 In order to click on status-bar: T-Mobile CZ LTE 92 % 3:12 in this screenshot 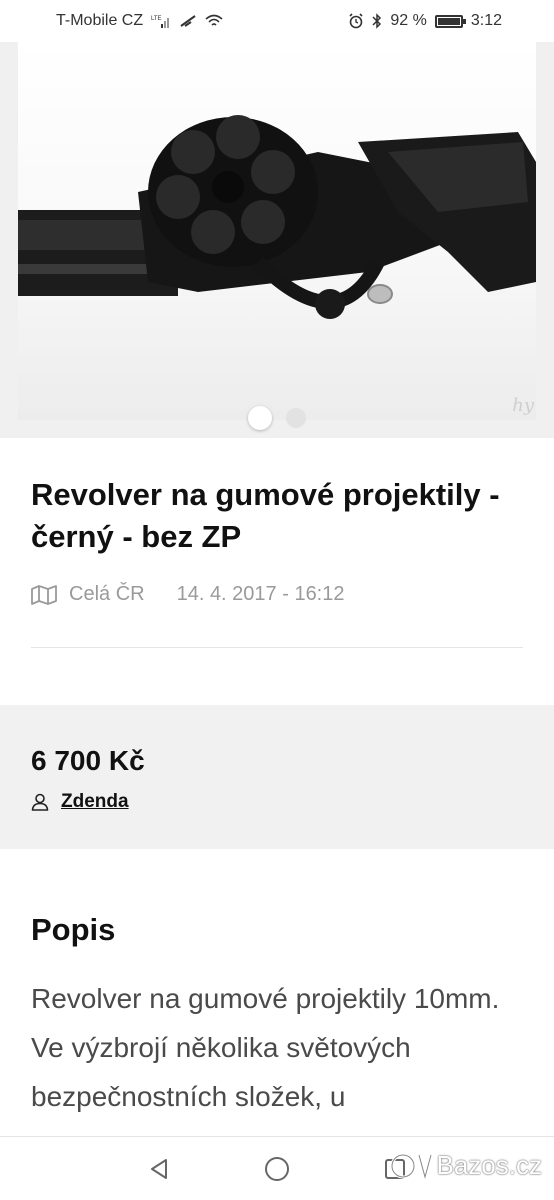, I will do `click(277, 21)`.